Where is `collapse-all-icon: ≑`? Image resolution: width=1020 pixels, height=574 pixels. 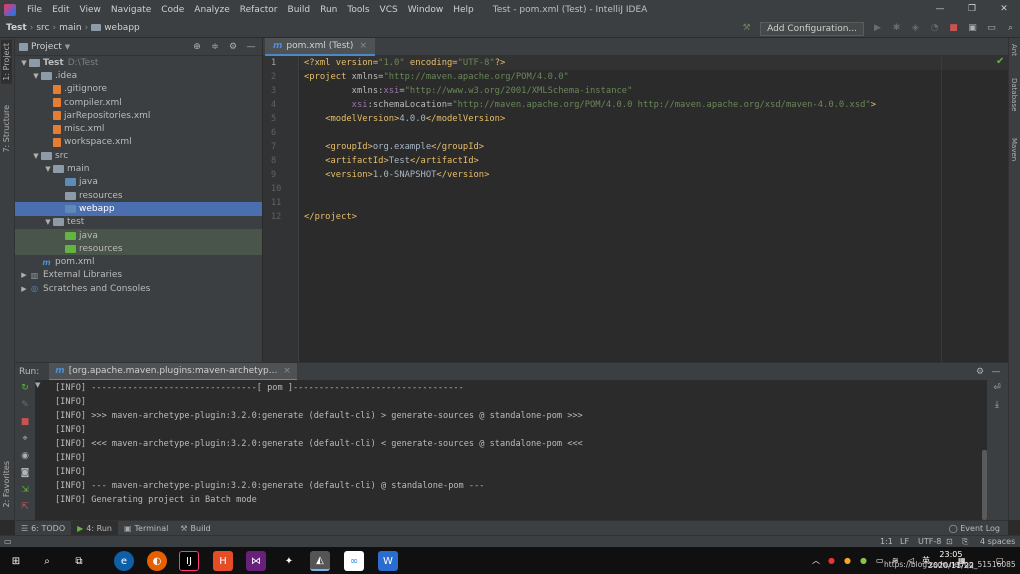 collapse-all-icon: ≑ is located at coordinates (215, 47).